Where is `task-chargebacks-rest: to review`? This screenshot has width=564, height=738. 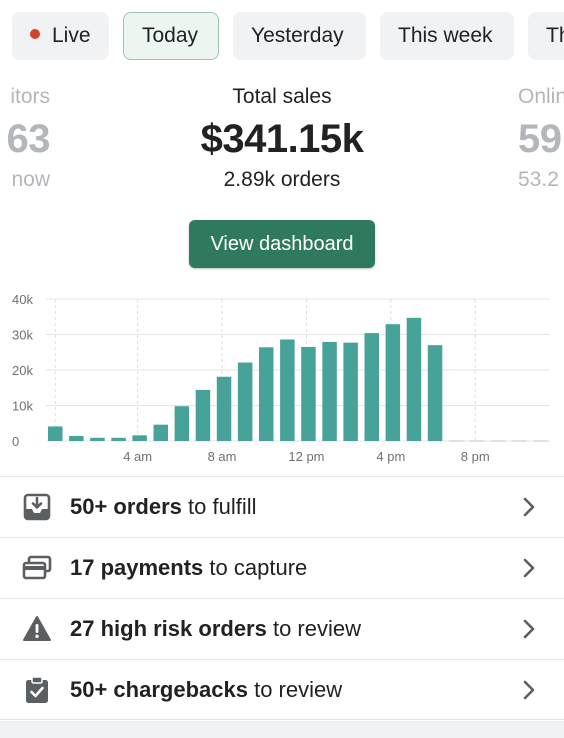
task-chargebacks-rest: to review is located at coordinates (295, 689).